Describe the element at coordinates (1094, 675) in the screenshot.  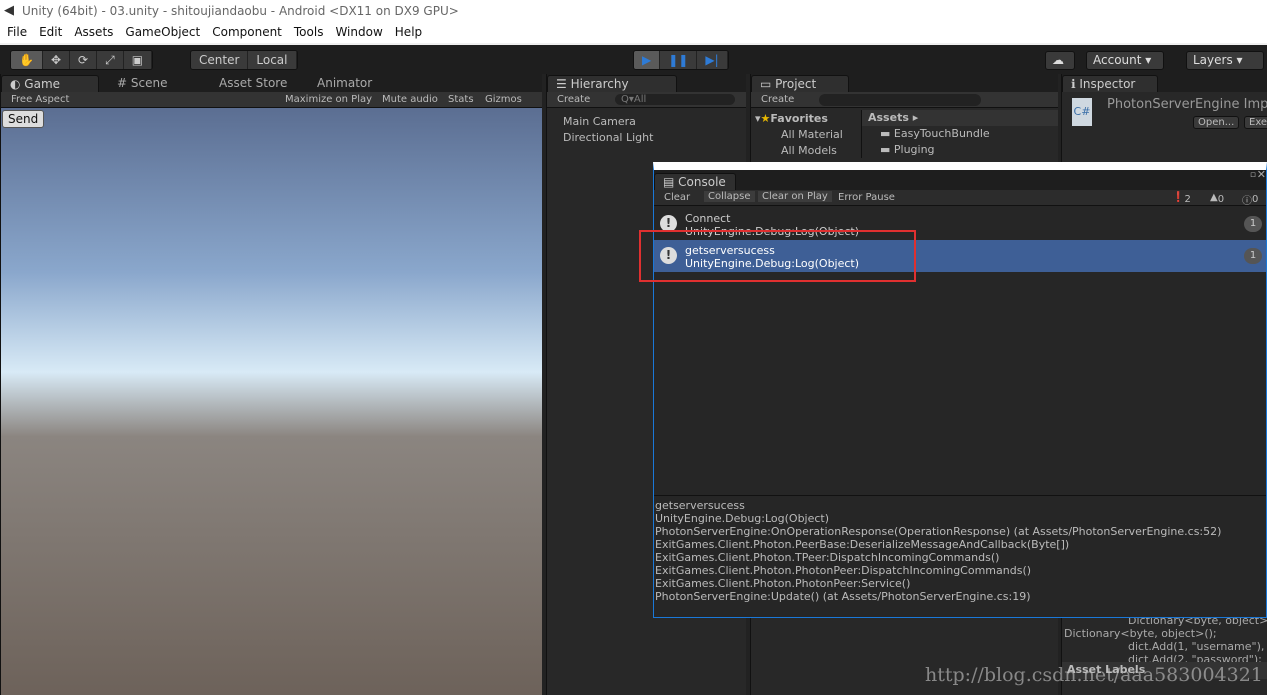
I see `watermark: http://blog.csdn.net/aaa583004321` at that location.